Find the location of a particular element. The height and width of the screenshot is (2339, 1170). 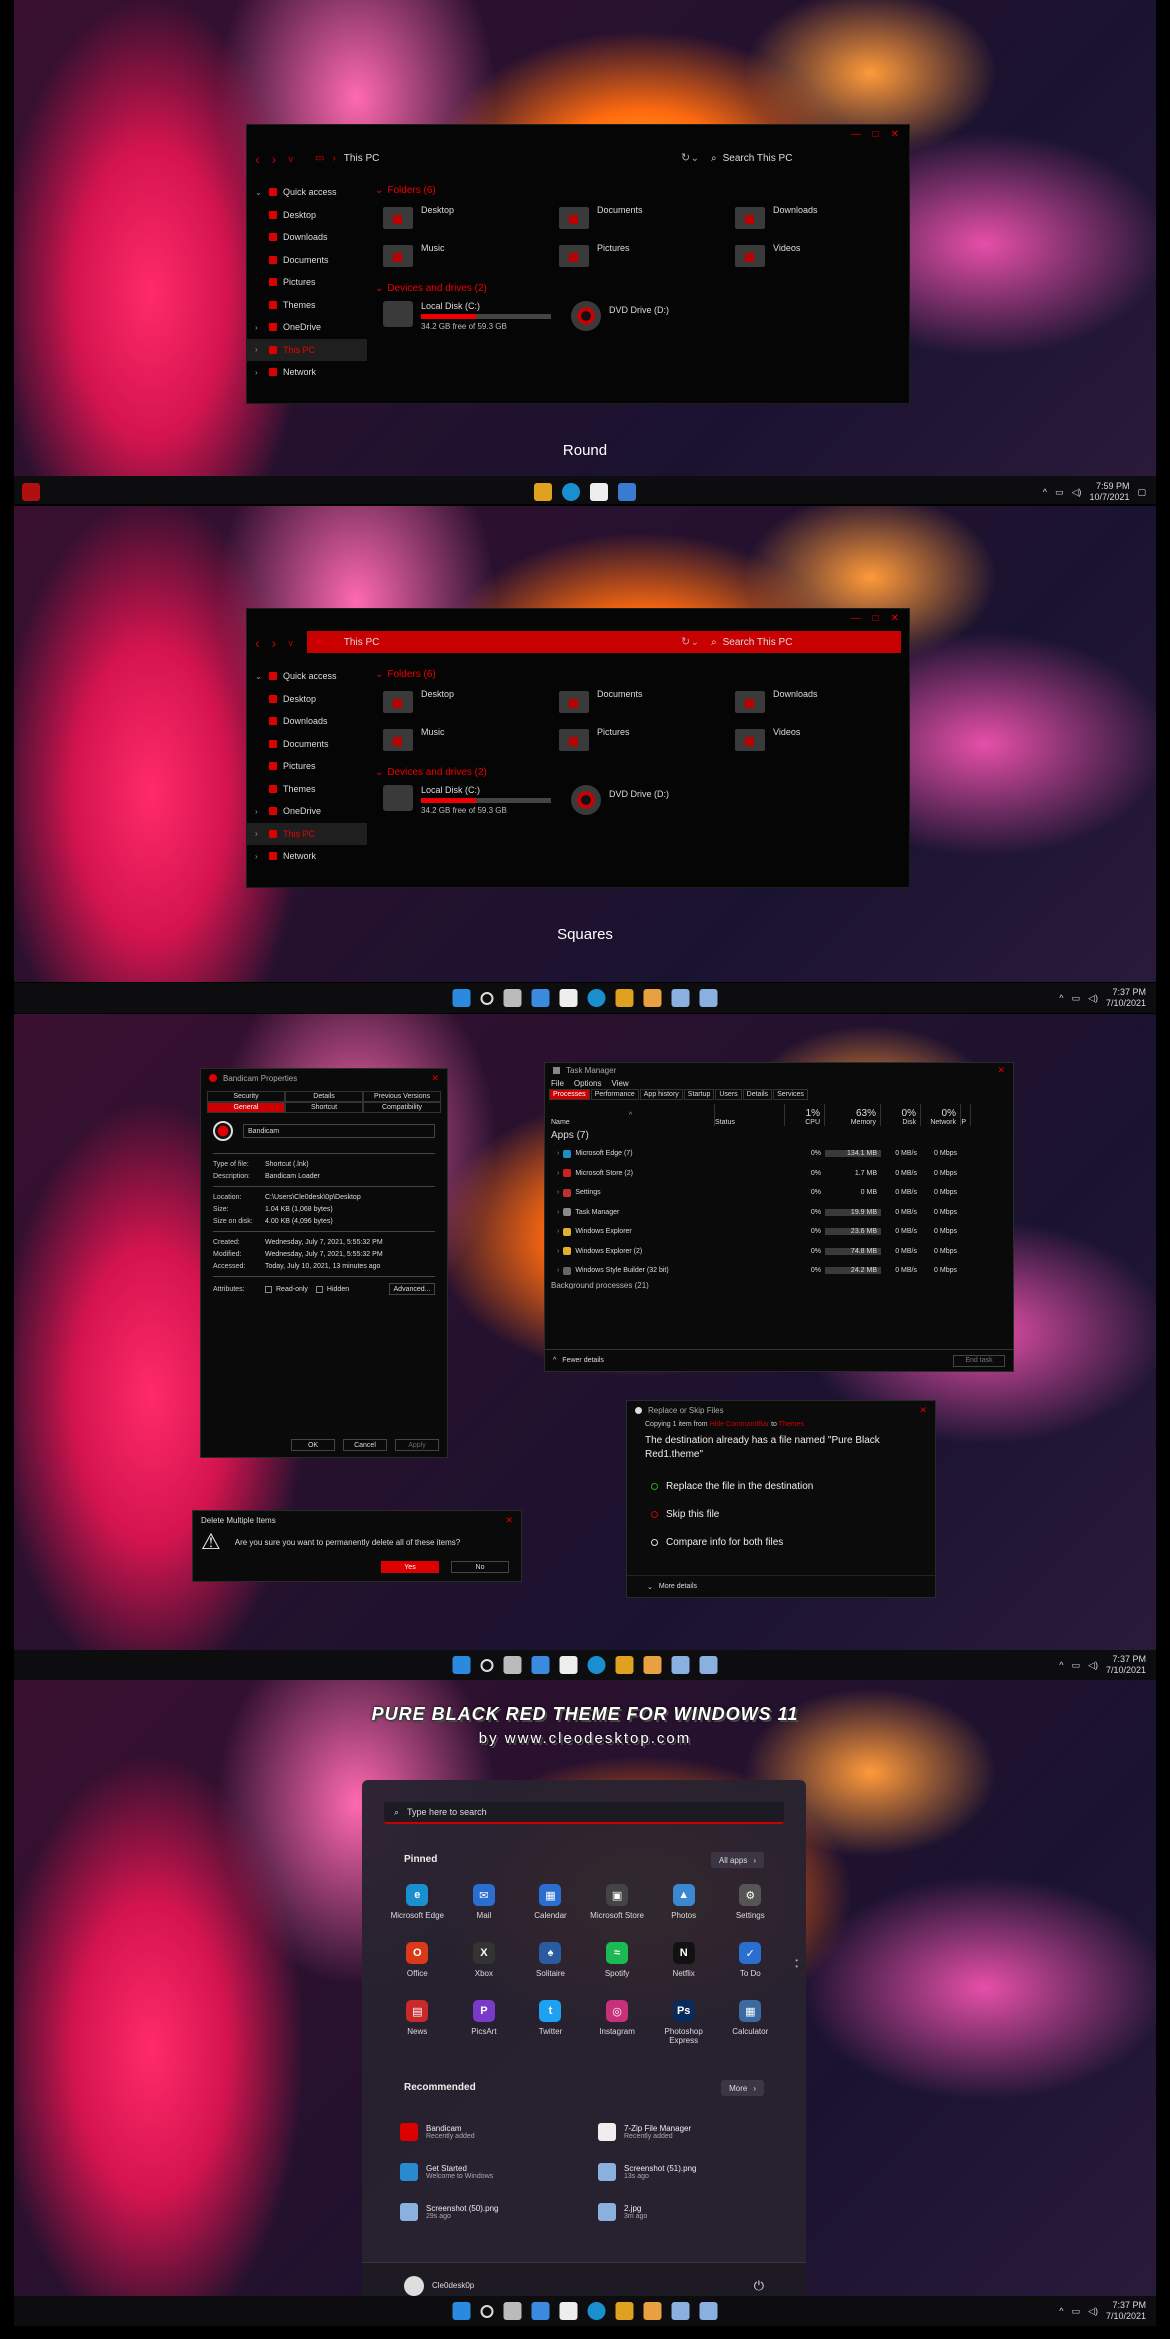

ok-button: OK is located at coordinates (313, 1445).